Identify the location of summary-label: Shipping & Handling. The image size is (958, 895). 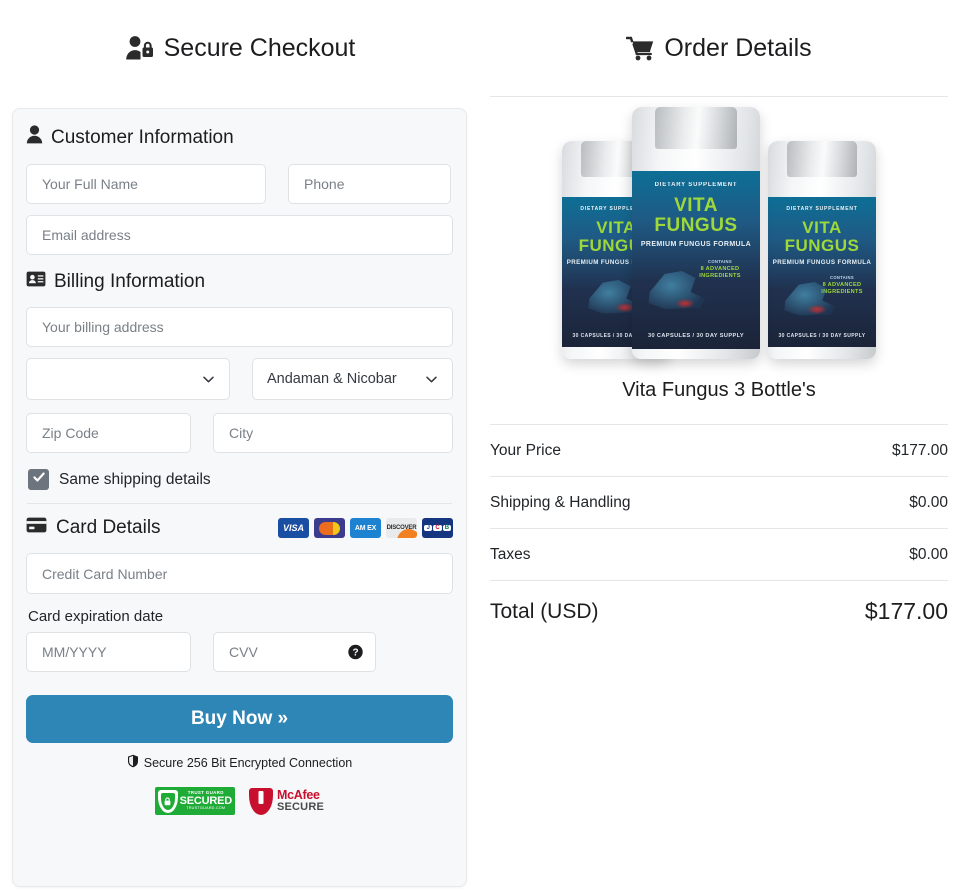
(560, 502).